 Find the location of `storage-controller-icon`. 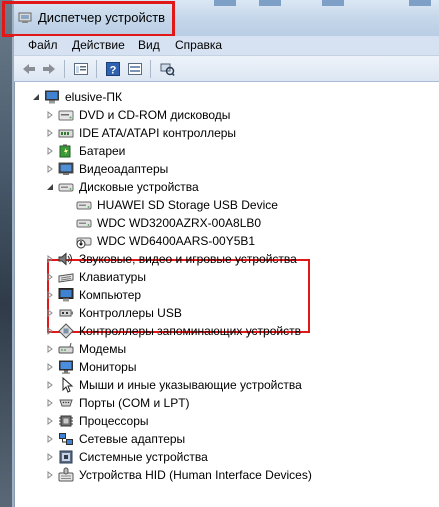

storage-controller-icon is located at coordinates (66, 331).